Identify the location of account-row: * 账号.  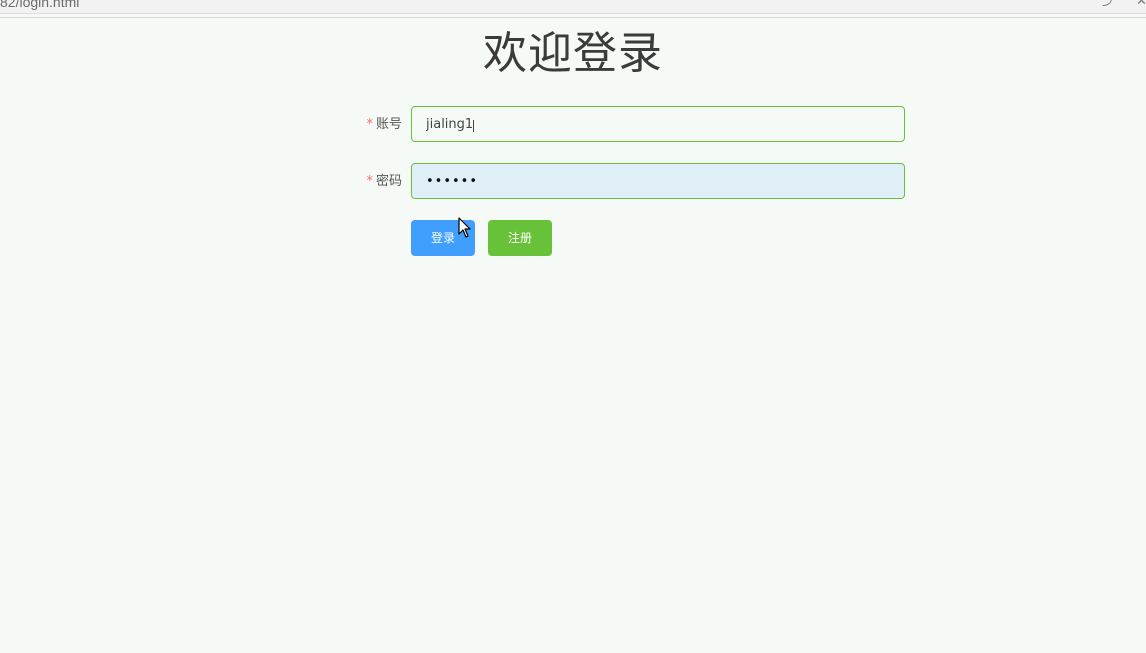
(640, 125).